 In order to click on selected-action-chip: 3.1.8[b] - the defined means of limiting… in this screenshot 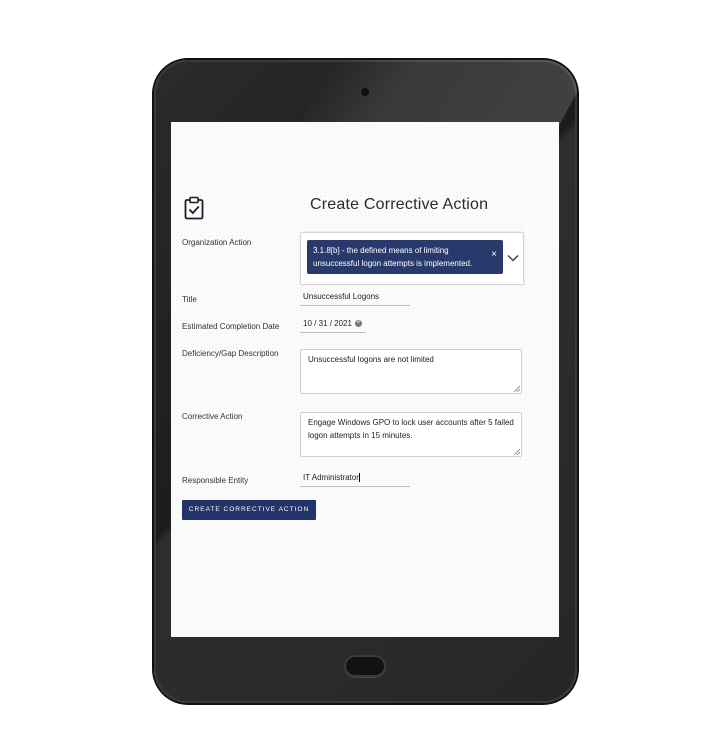, I will do `click(405, 257)`.